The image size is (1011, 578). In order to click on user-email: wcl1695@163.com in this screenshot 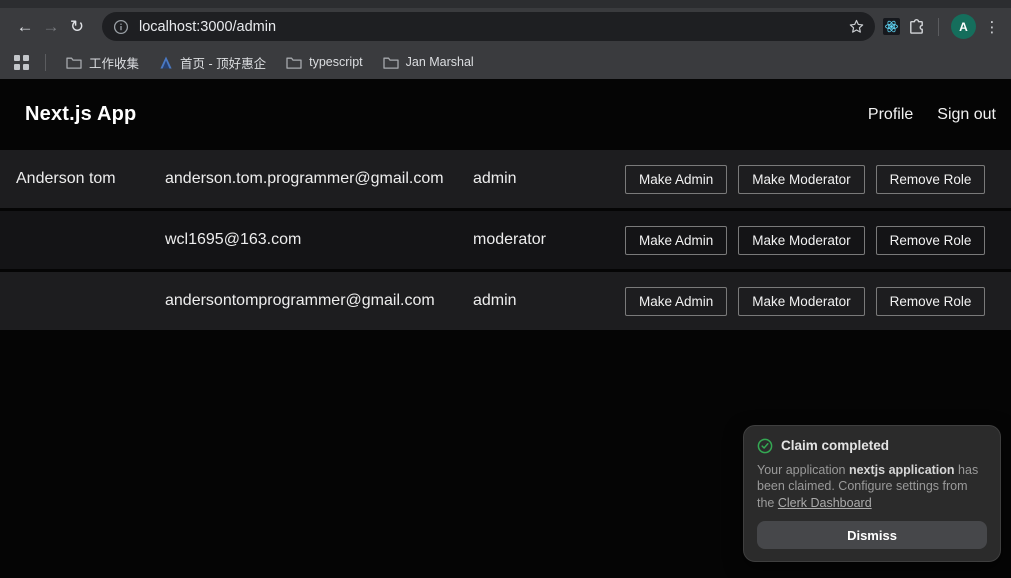, I will do `click(233, 239)`.